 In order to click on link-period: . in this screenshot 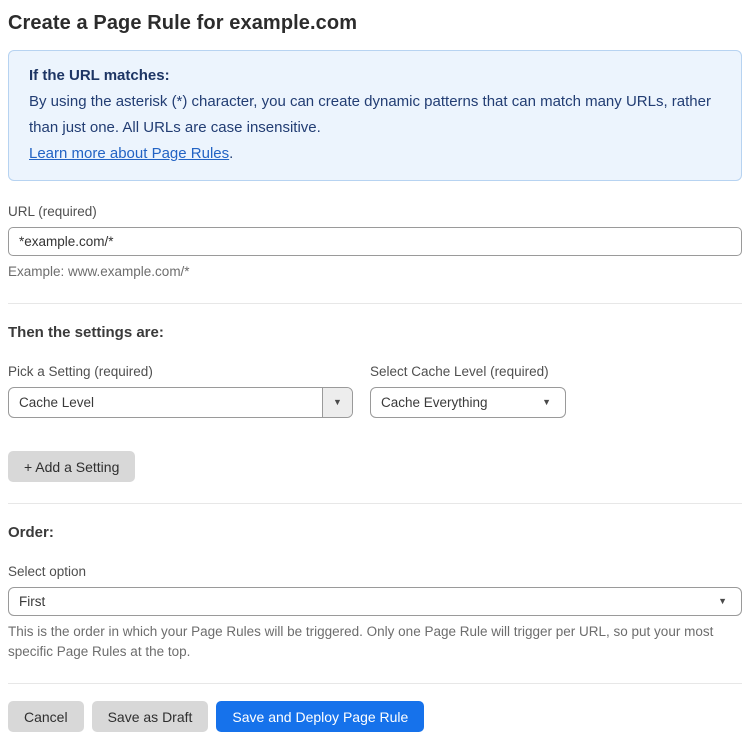, I will do `click(231, 153)`.